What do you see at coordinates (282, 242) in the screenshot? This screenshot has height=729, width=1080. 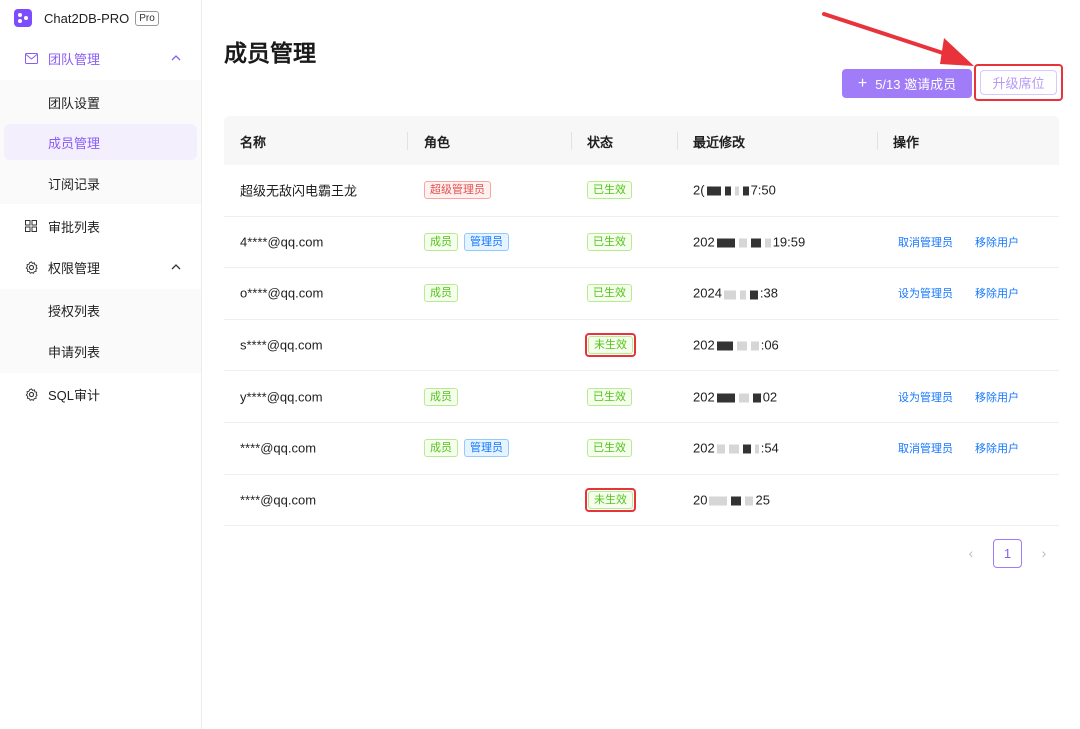 I see `member-name: 4****@qq.com` at bounding box center [282, 242].